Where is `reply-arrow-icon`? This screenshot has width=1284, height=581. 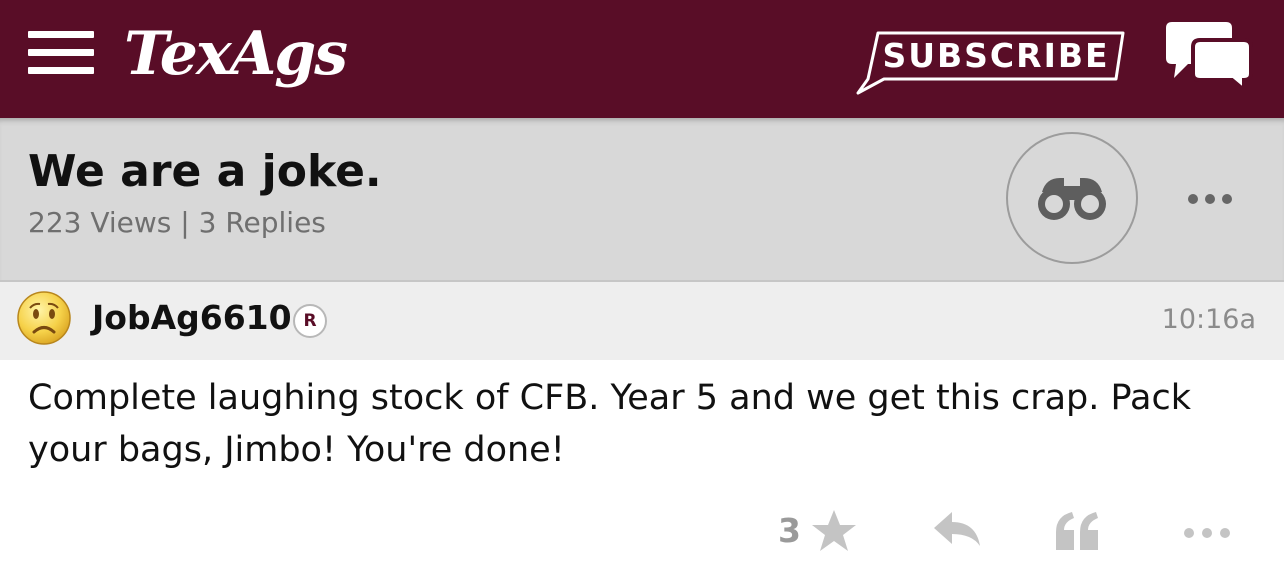 reply-arrow-icon is located at coordinates (957, 530).